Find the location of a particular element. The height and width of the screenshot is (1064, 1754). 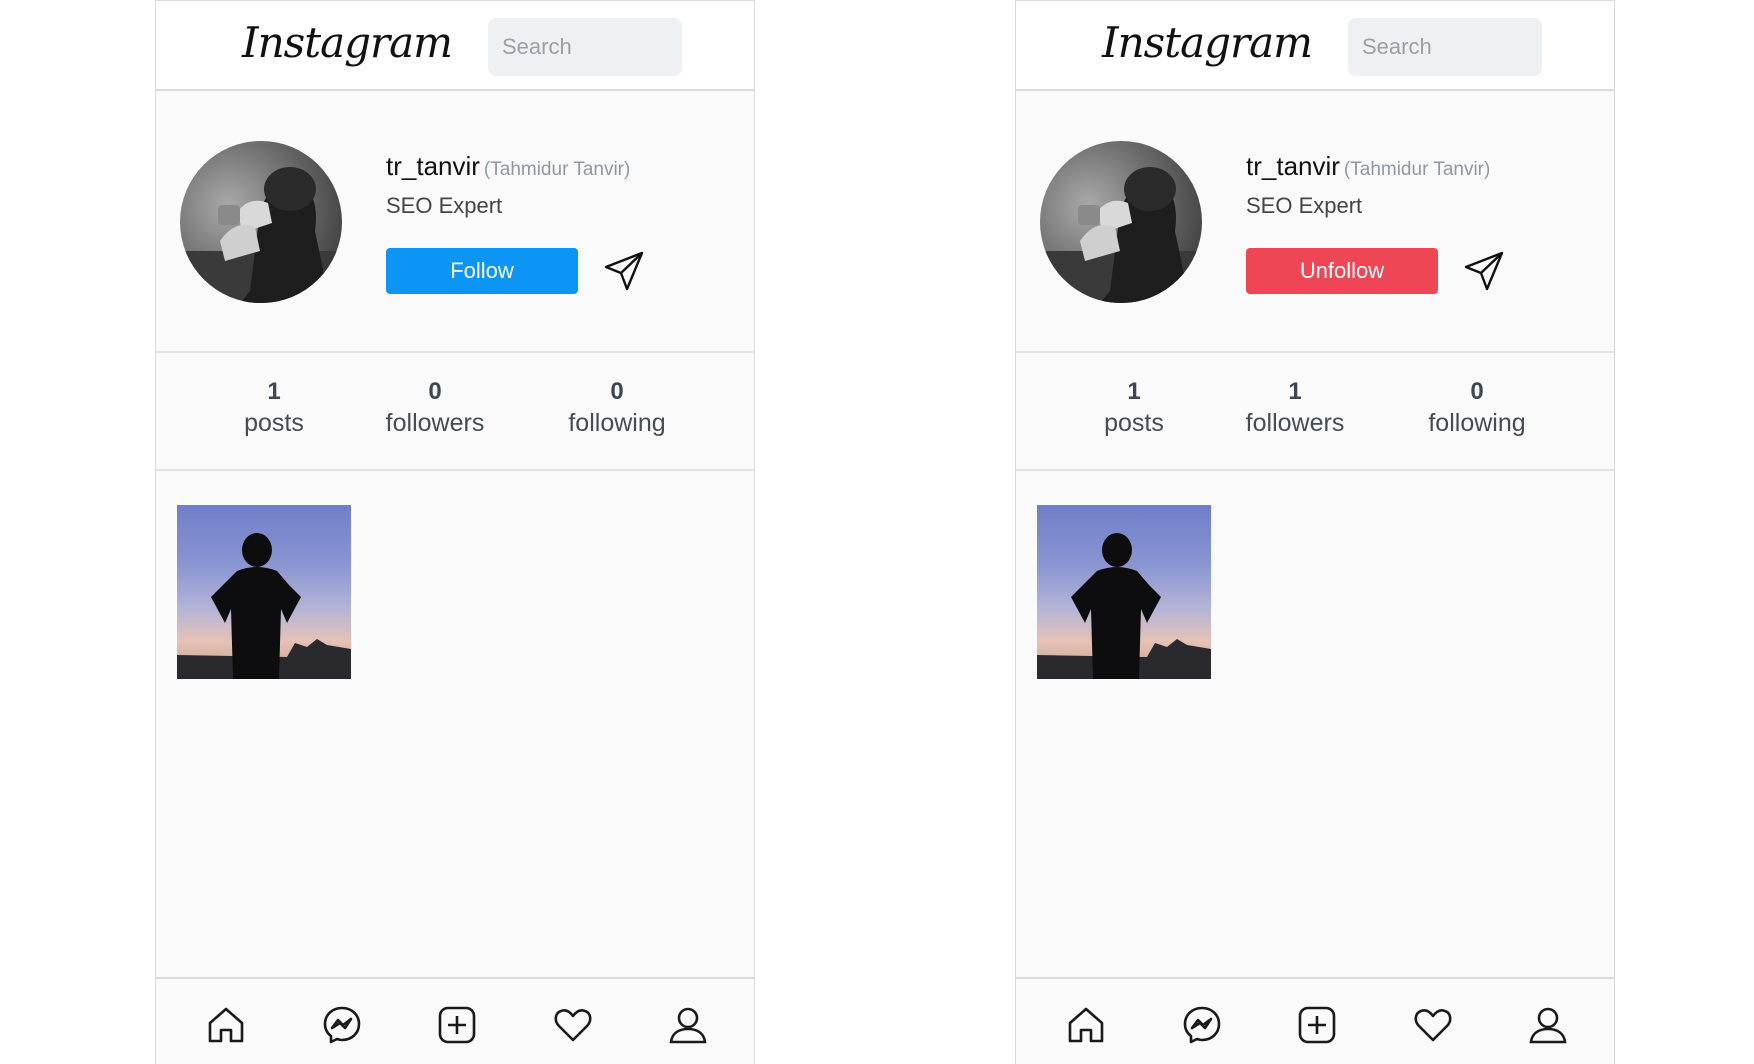

stat-followers: 1 followers is located at coordinates (1295, 408).